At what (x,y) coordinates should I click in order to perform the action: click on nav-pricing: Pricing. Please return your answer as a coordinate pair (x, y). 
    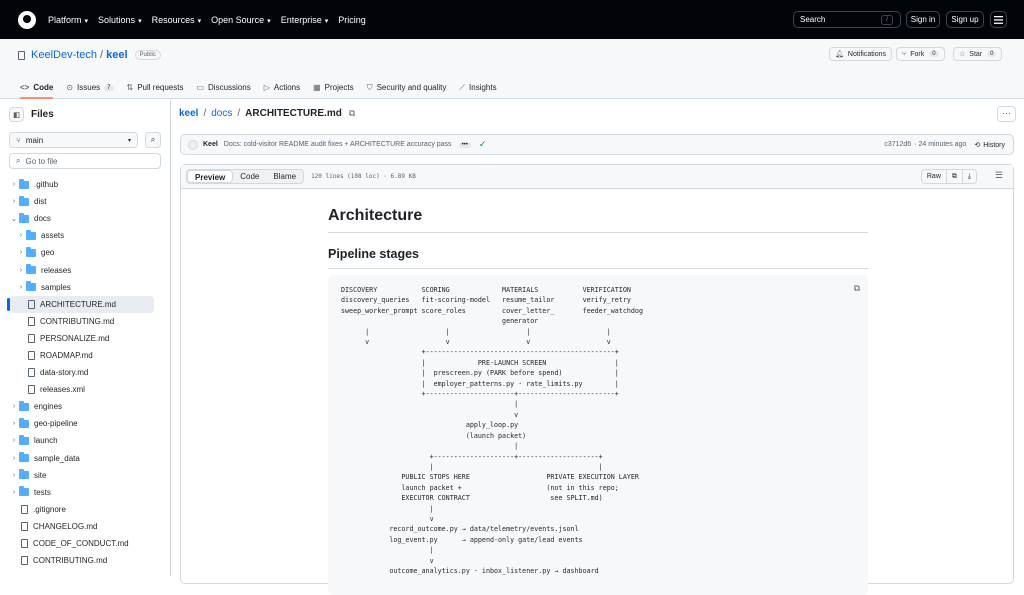
    Looking at the image, I should click on (352, 20).